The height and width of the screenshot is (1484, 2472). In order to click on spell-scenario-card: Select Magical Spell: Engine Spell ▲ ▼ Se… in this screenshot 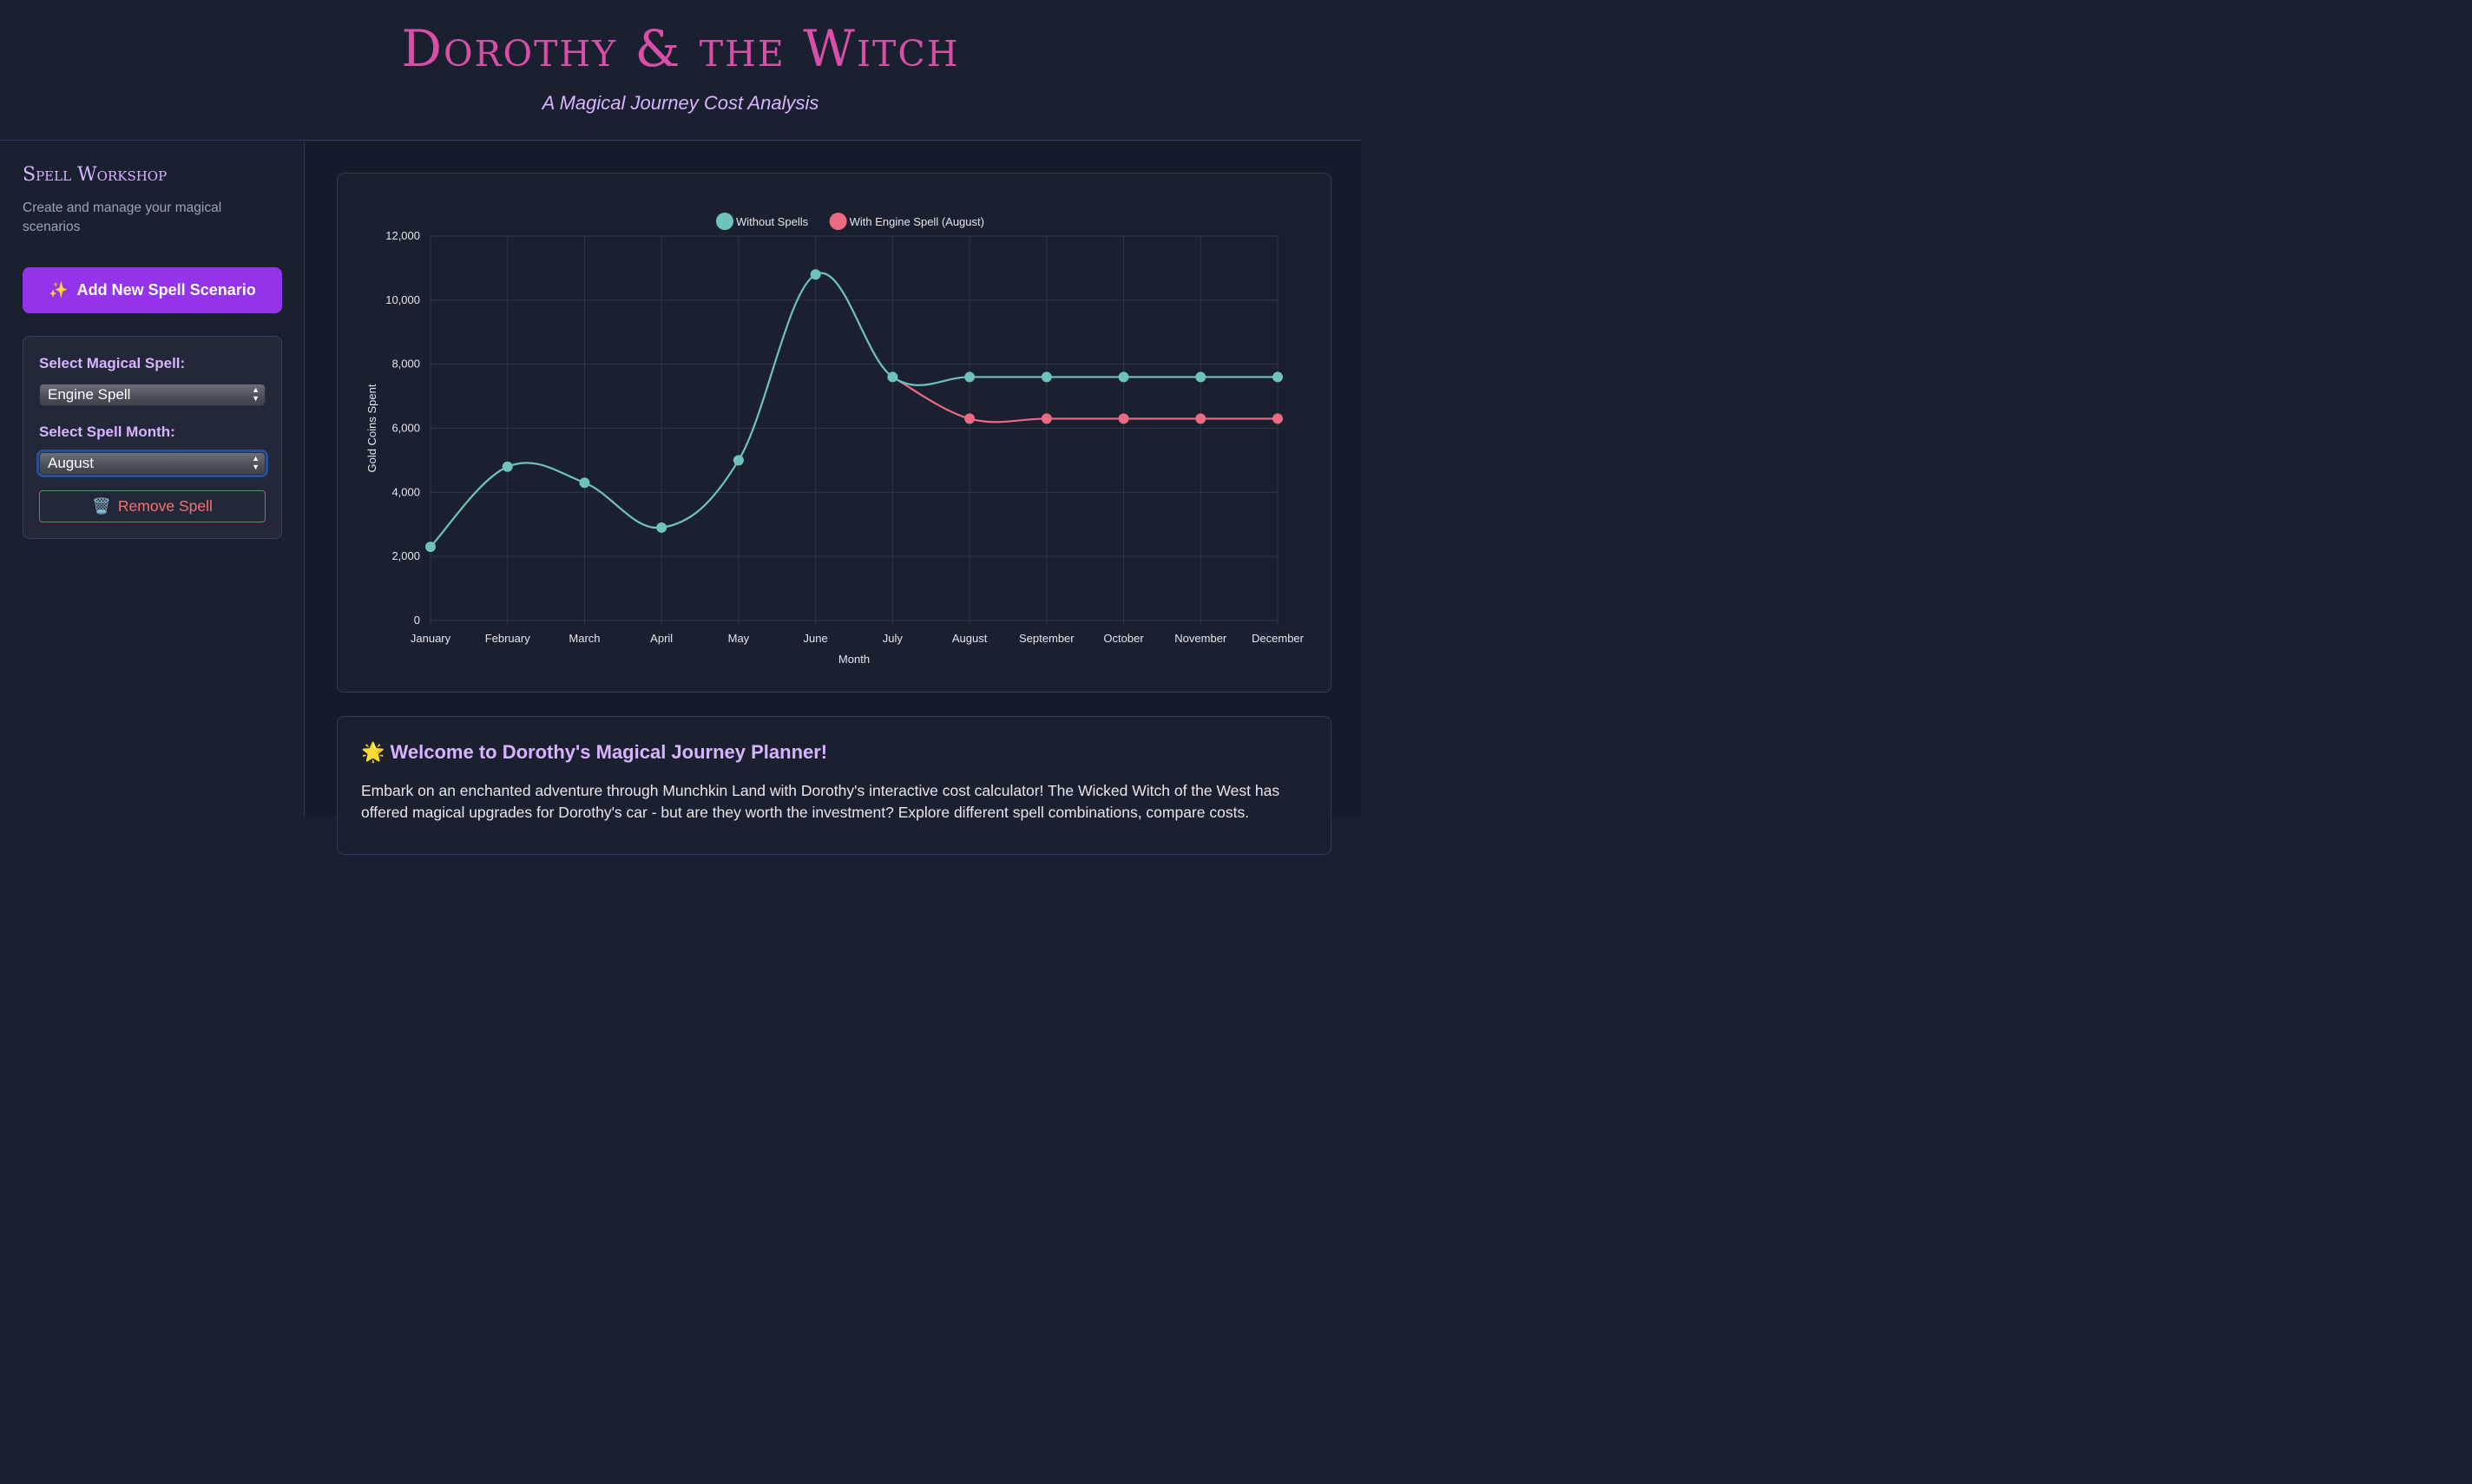, I will do `click(152, 437)`.